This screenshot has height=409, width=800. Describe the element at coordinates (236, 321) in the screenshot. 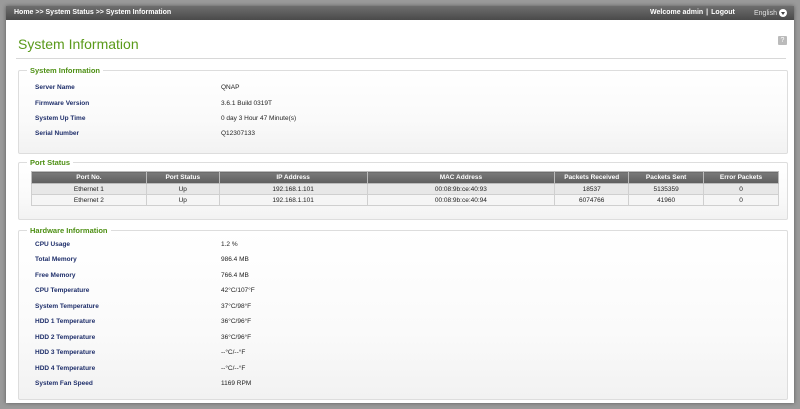

I see `hdd1-temperature-value: 36°C/96°F` at that location.